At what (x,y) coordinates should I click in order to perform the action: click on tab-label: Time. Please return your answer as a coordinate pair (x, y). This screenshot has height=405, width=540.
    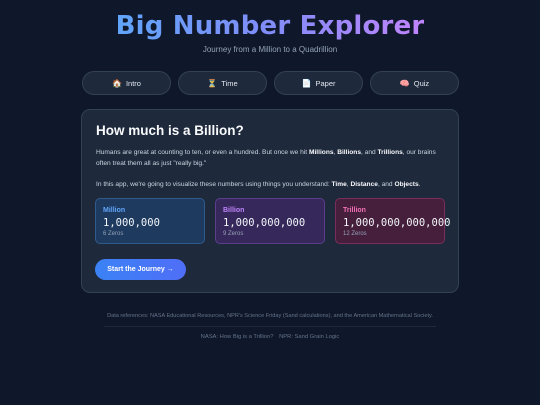
    Looking at the image, I should click on (229, 83).